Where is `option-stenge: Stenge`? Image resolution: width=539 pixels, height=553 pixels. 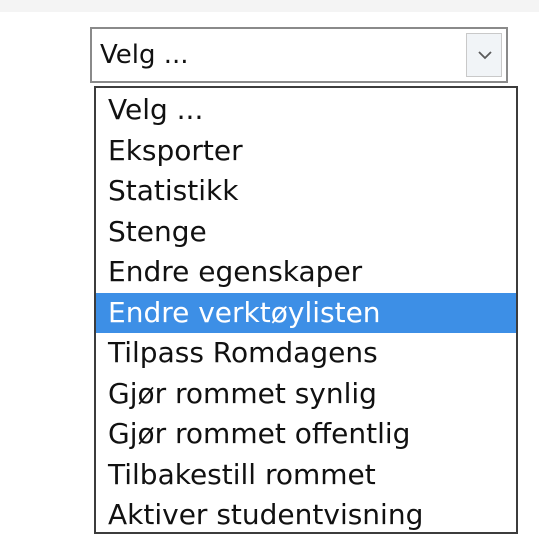 option-stenge: Stenge is located at coordinates (306, 232).